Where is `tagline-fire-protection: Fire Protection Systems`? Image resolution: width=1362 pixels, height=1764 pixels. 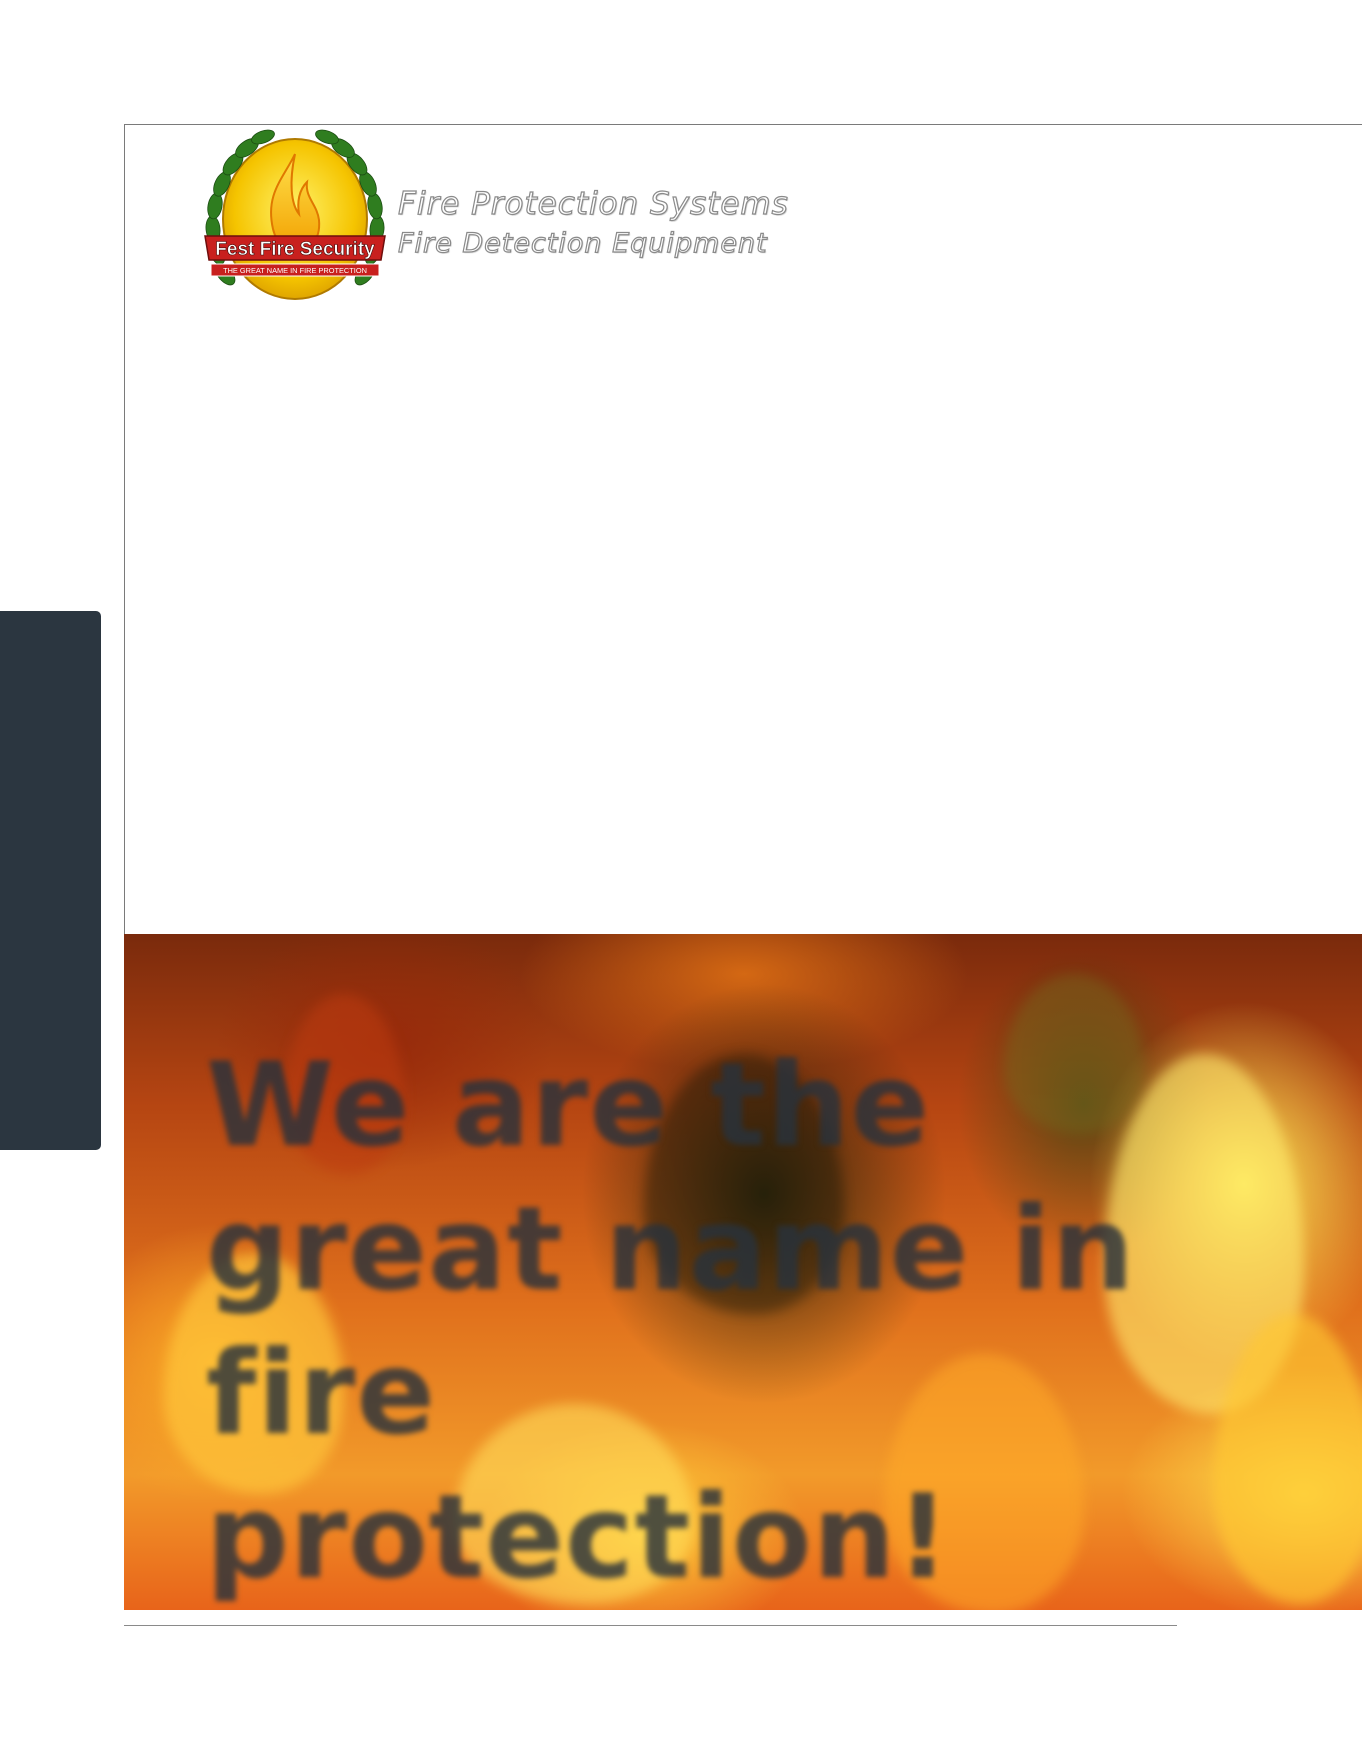 tagline-fire-protection: Fire Protection Systems is located at coordinates (593, 203).